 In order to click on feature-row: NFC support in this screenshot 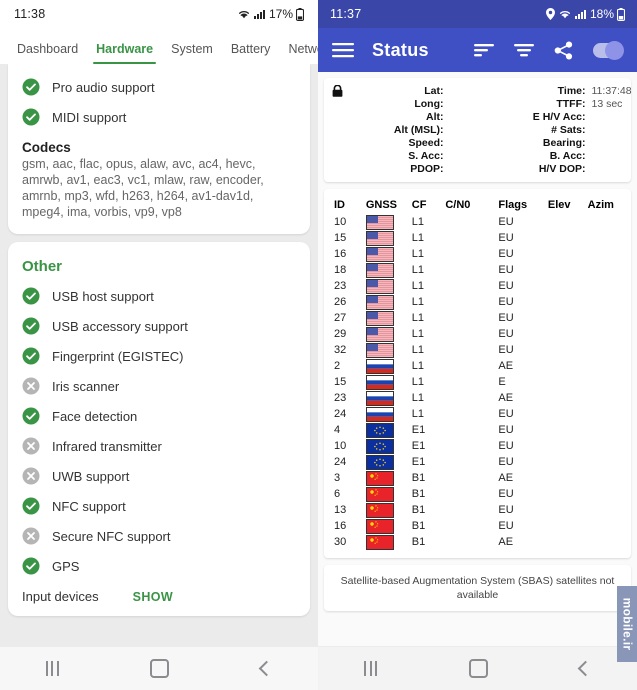, I will do `click(159, 506)`.